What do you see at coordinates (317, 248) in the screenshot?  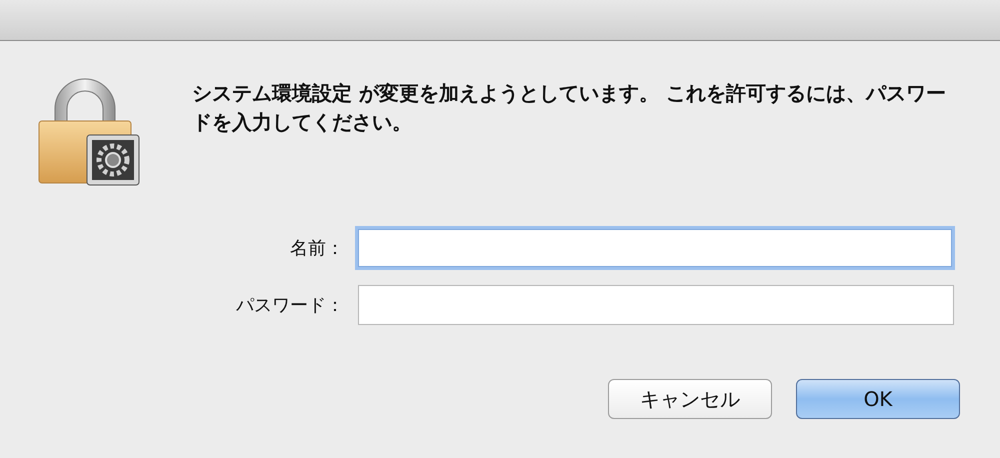 I see `field-label: 名前：` at bounding box center [317, 248].